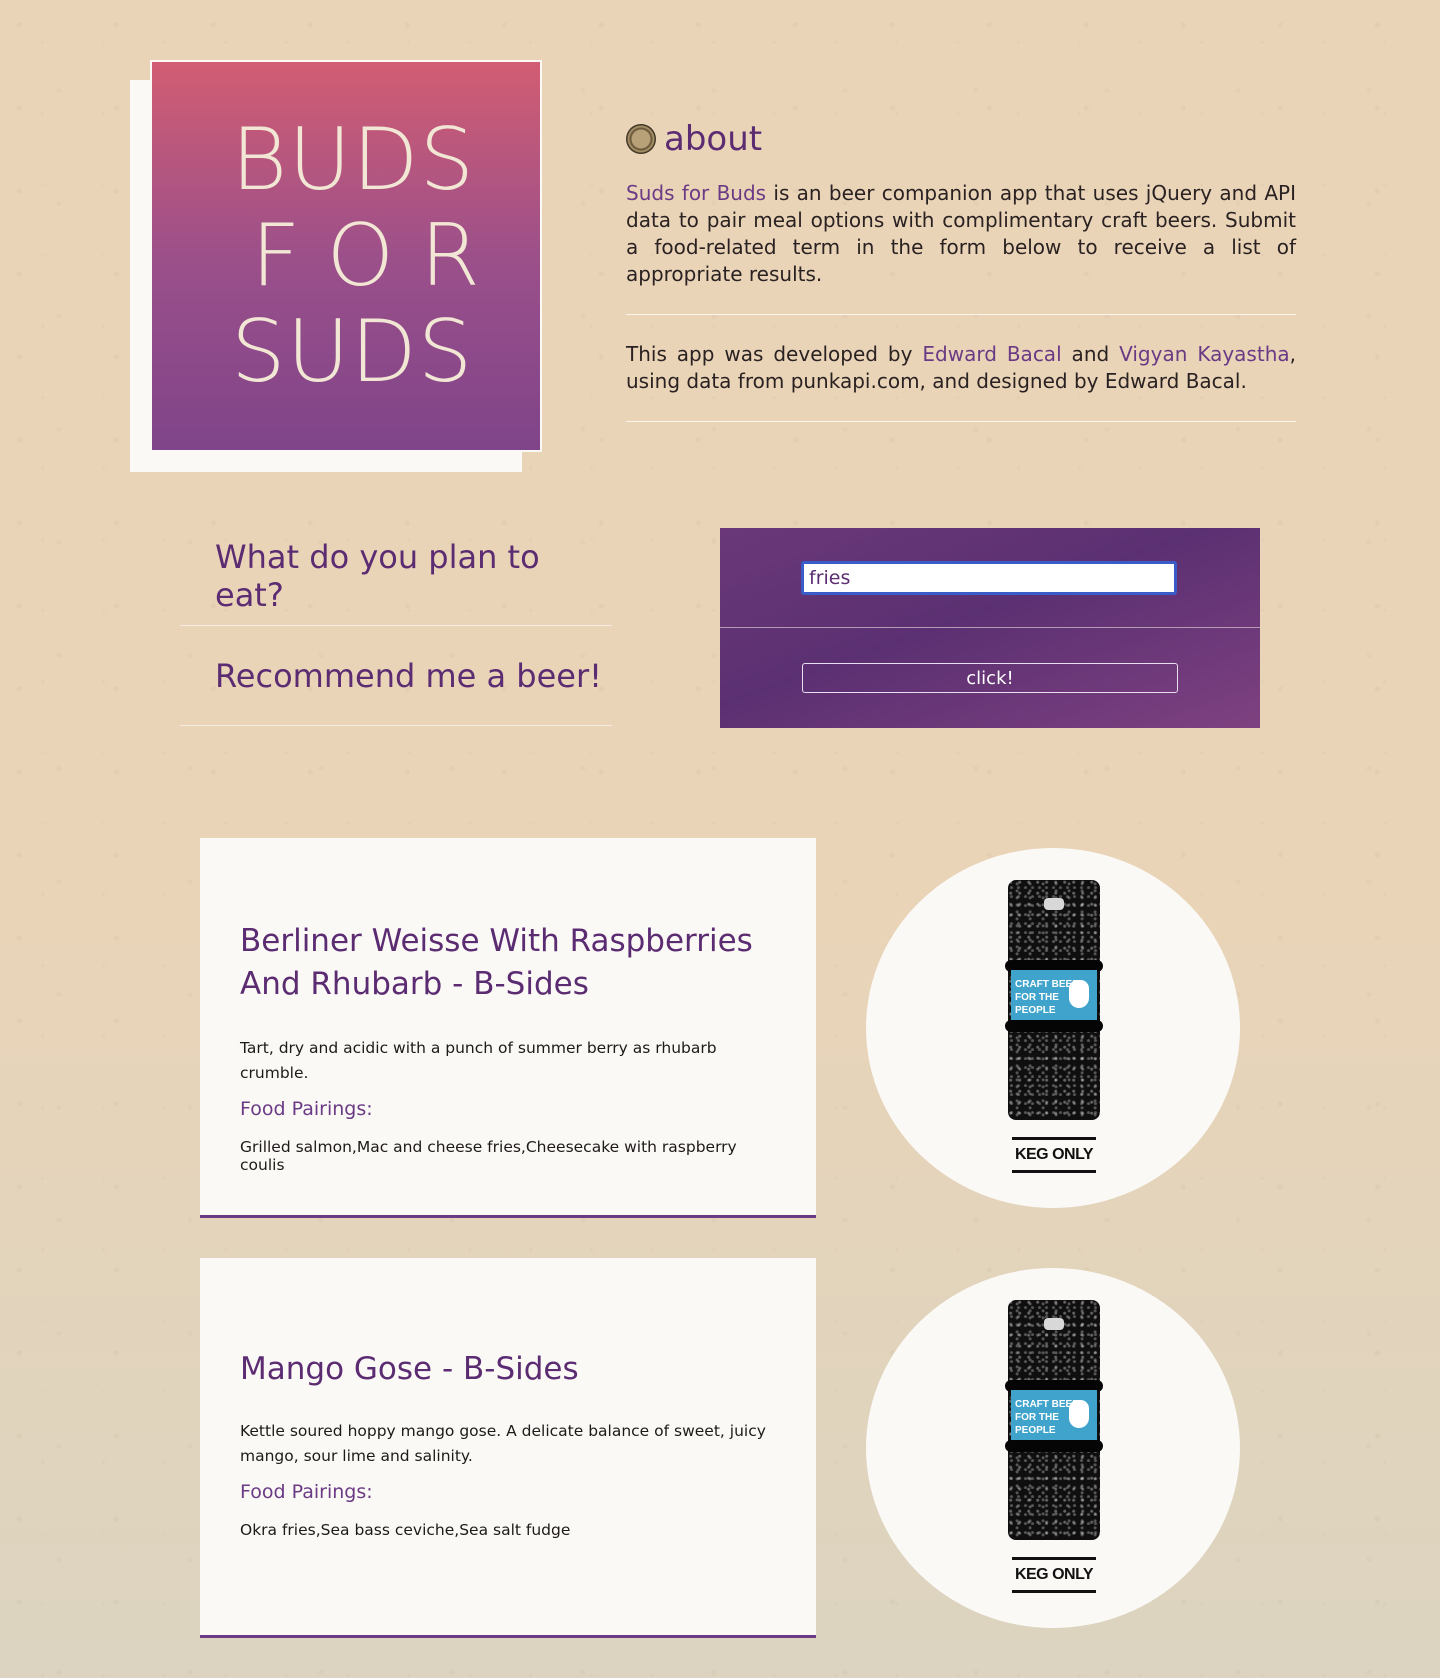  I want to click on recommend-label: Recommend me a beer!, so click(396, 676).